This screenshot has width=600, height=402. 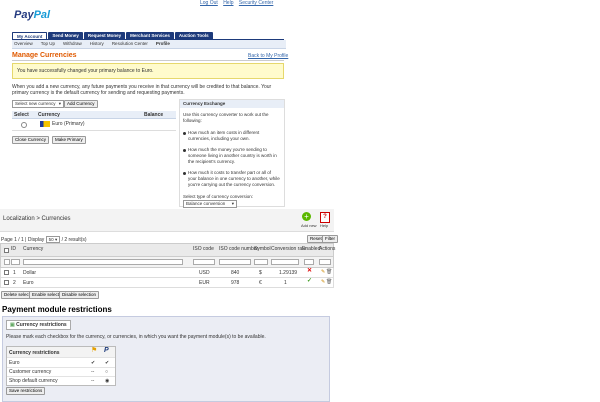 What do you see at coordinates (30, 273) in the screenshot?
I see `row-currency: Dollar` at bounding box center [30, 273].